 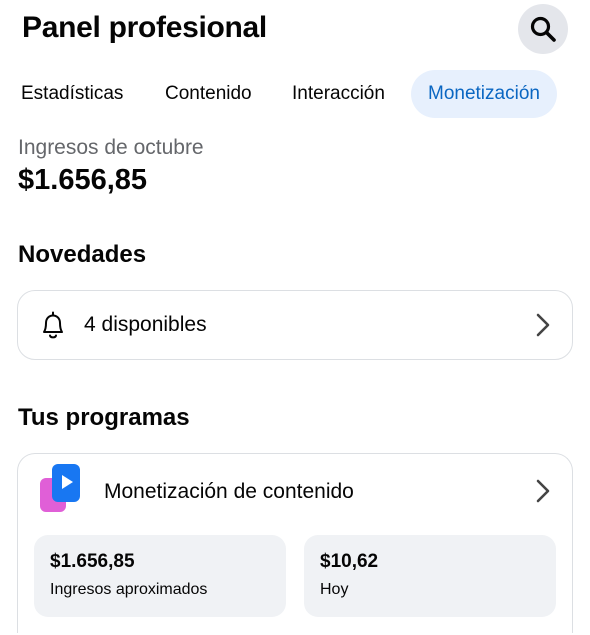 I want to click on stat-label: Ingresos aproximados, so click(x=129, y=589).